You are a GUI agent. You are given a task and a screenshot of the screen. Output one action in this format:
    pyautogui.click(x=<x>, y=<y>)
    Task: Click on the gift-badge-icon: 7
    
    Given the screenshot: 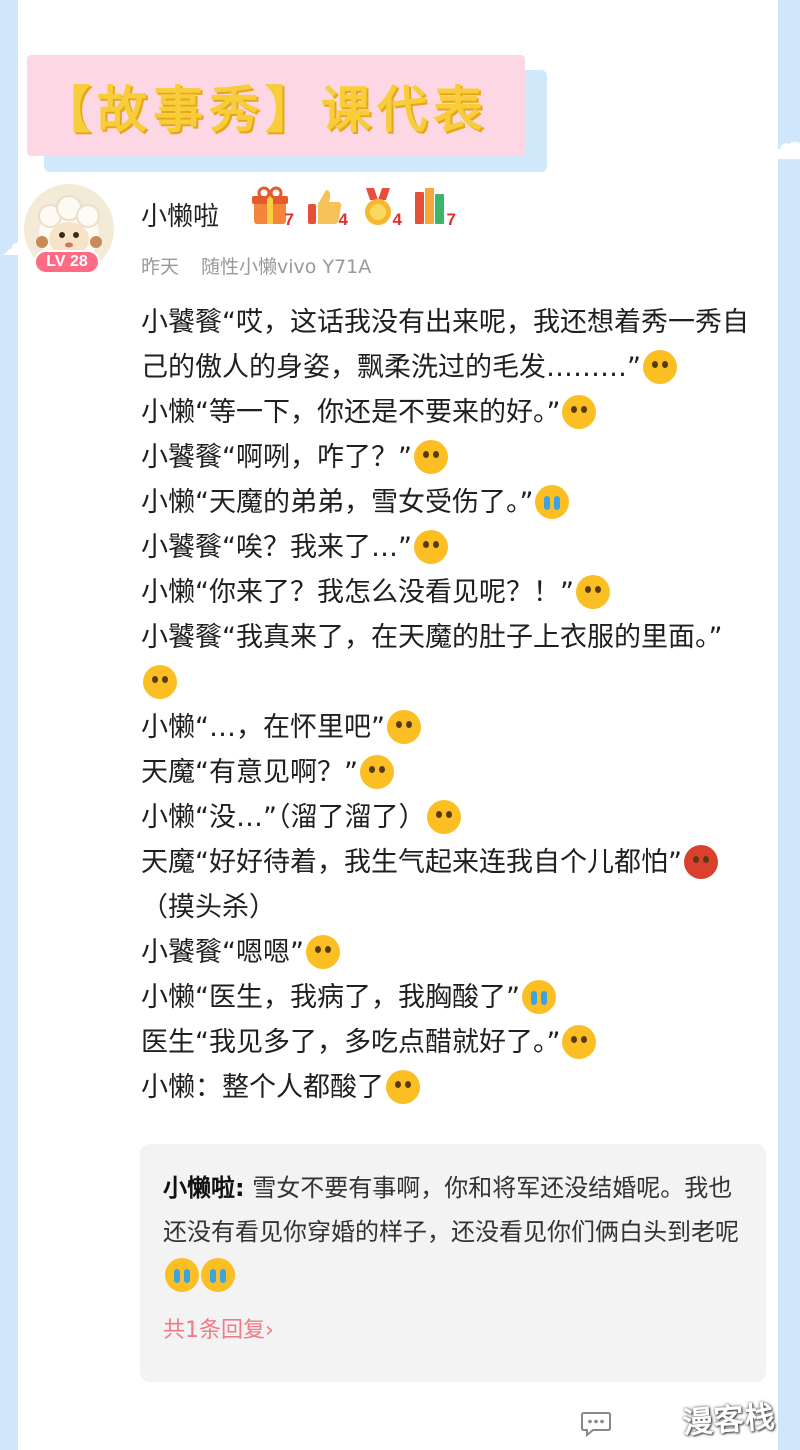 What is the action you would take?
    pyautogui.click(x=272, y=208)
    